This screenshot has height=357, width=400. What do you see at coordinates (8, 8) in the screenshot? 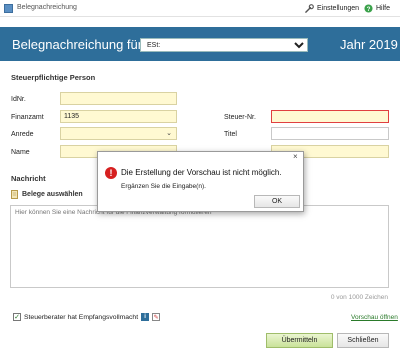
I see `app-icon` at bounding box center [8, 8].